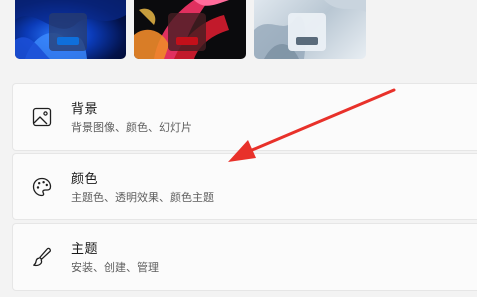 Image resolution: width=477 pixels, height=297 pixels. I want to click on theme-thumbnail-gray, so click(310, 29).